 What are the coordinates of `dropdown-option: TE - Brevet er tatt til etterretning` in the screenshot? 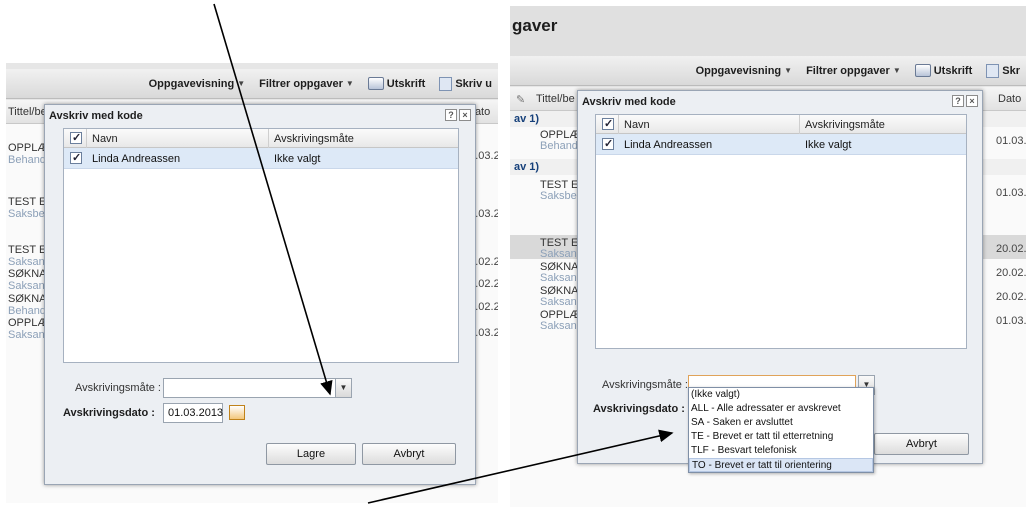 It's located at (781, 437).